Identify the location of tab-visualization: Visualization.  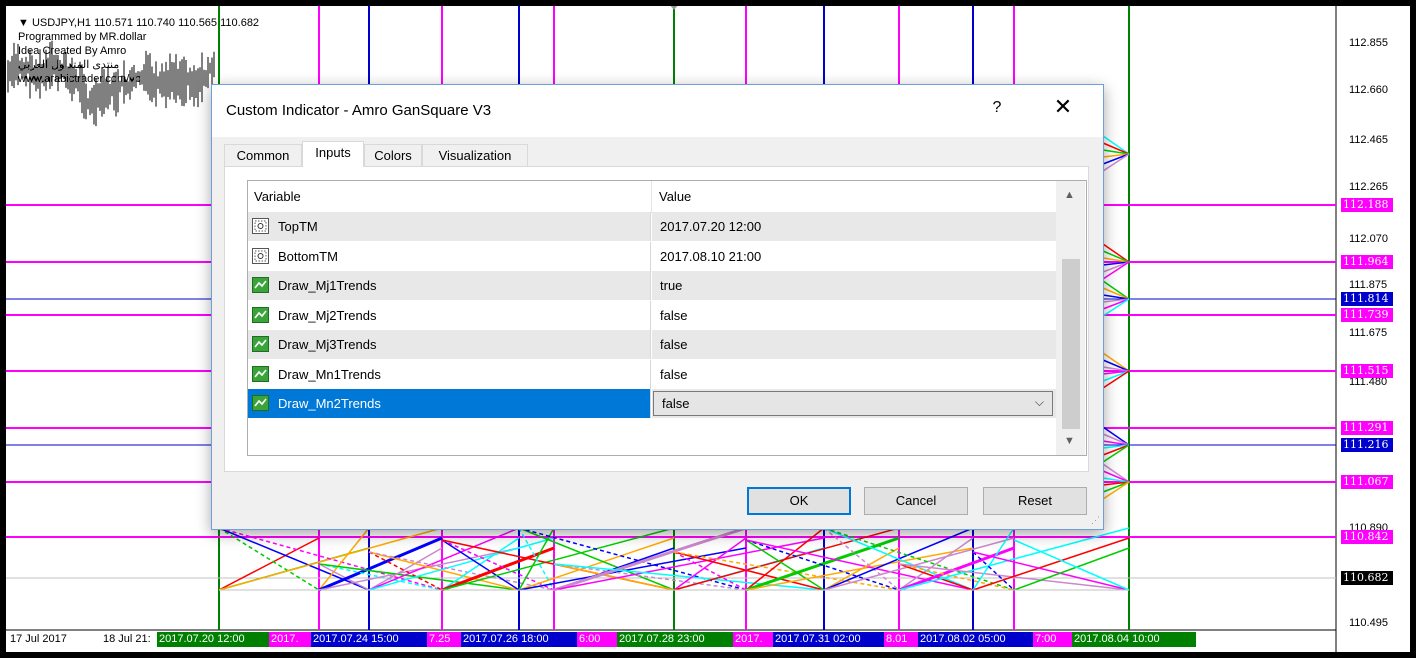
(475, 155).